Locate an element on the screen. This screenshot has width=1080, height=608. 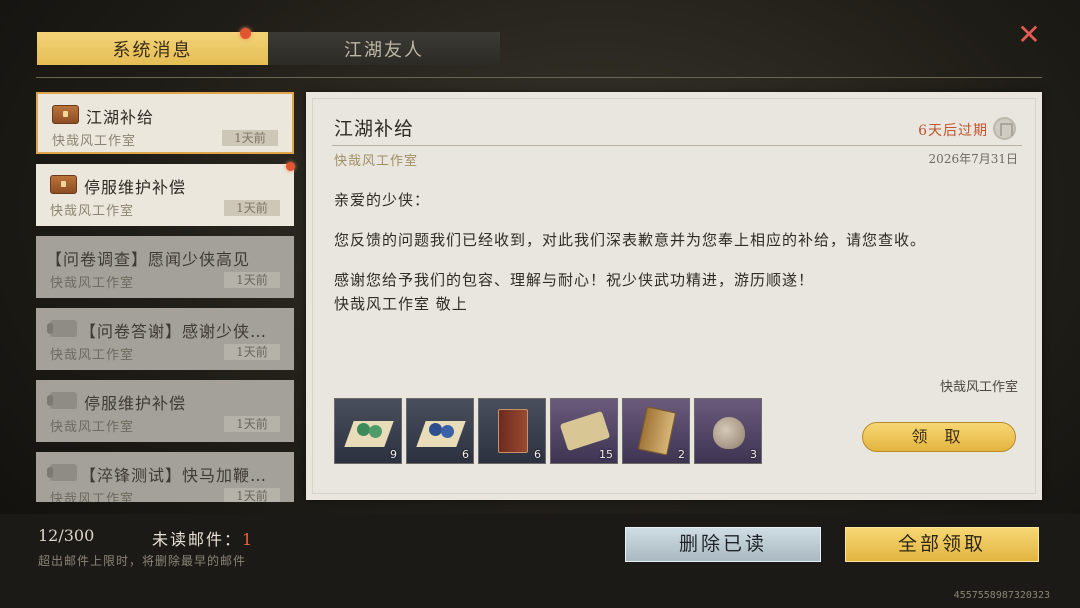
mail-item-1: 江湖补给 快哉风工作室 1天前 is located at coordinates (165, 123).